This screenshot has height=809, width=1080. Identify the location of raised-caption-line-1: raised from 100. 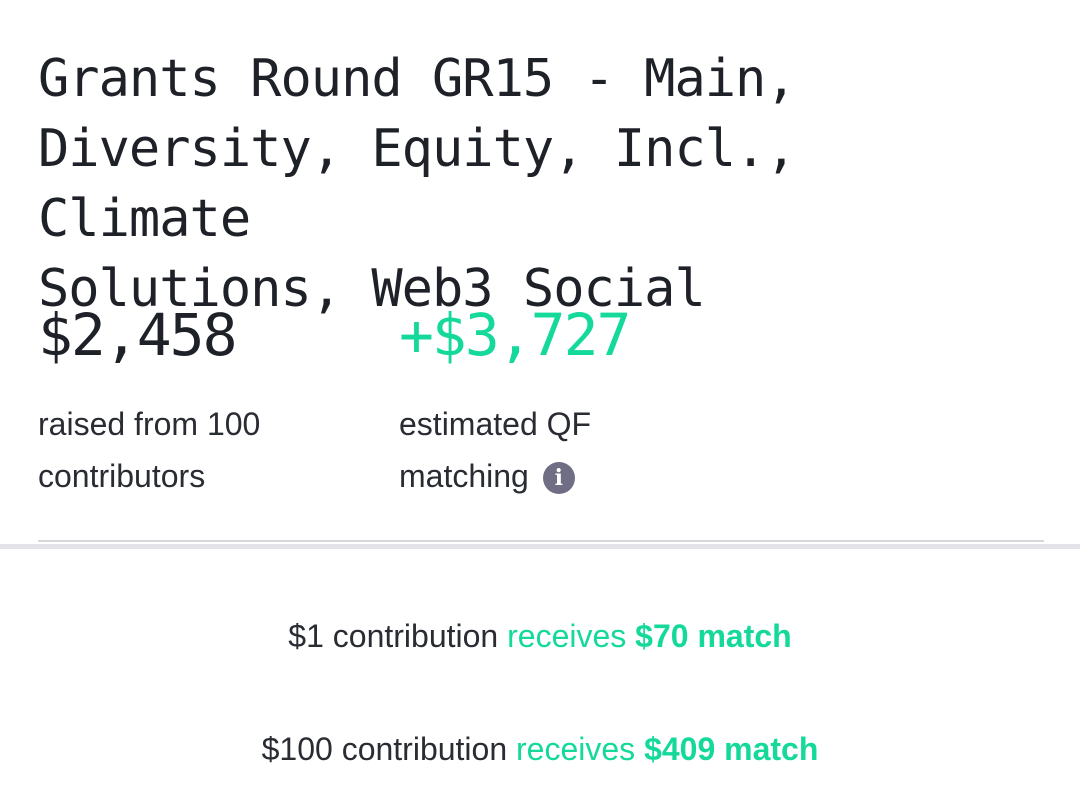
(149, 424).